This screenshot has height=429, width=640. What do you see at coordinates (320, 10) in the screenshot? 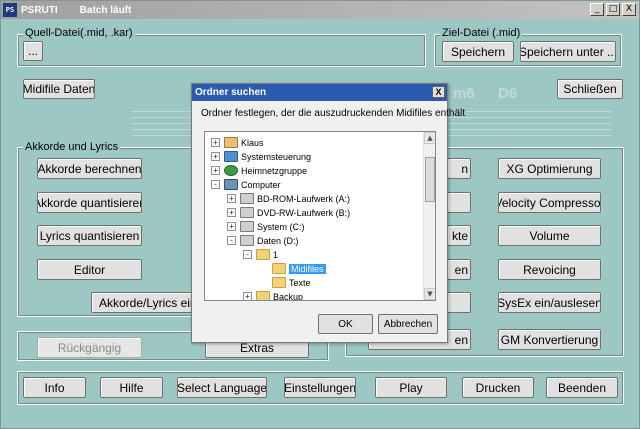
I see `title-bar: PS PSRUTI Batch läuft _ □ X` at bounding box center [320, 10].